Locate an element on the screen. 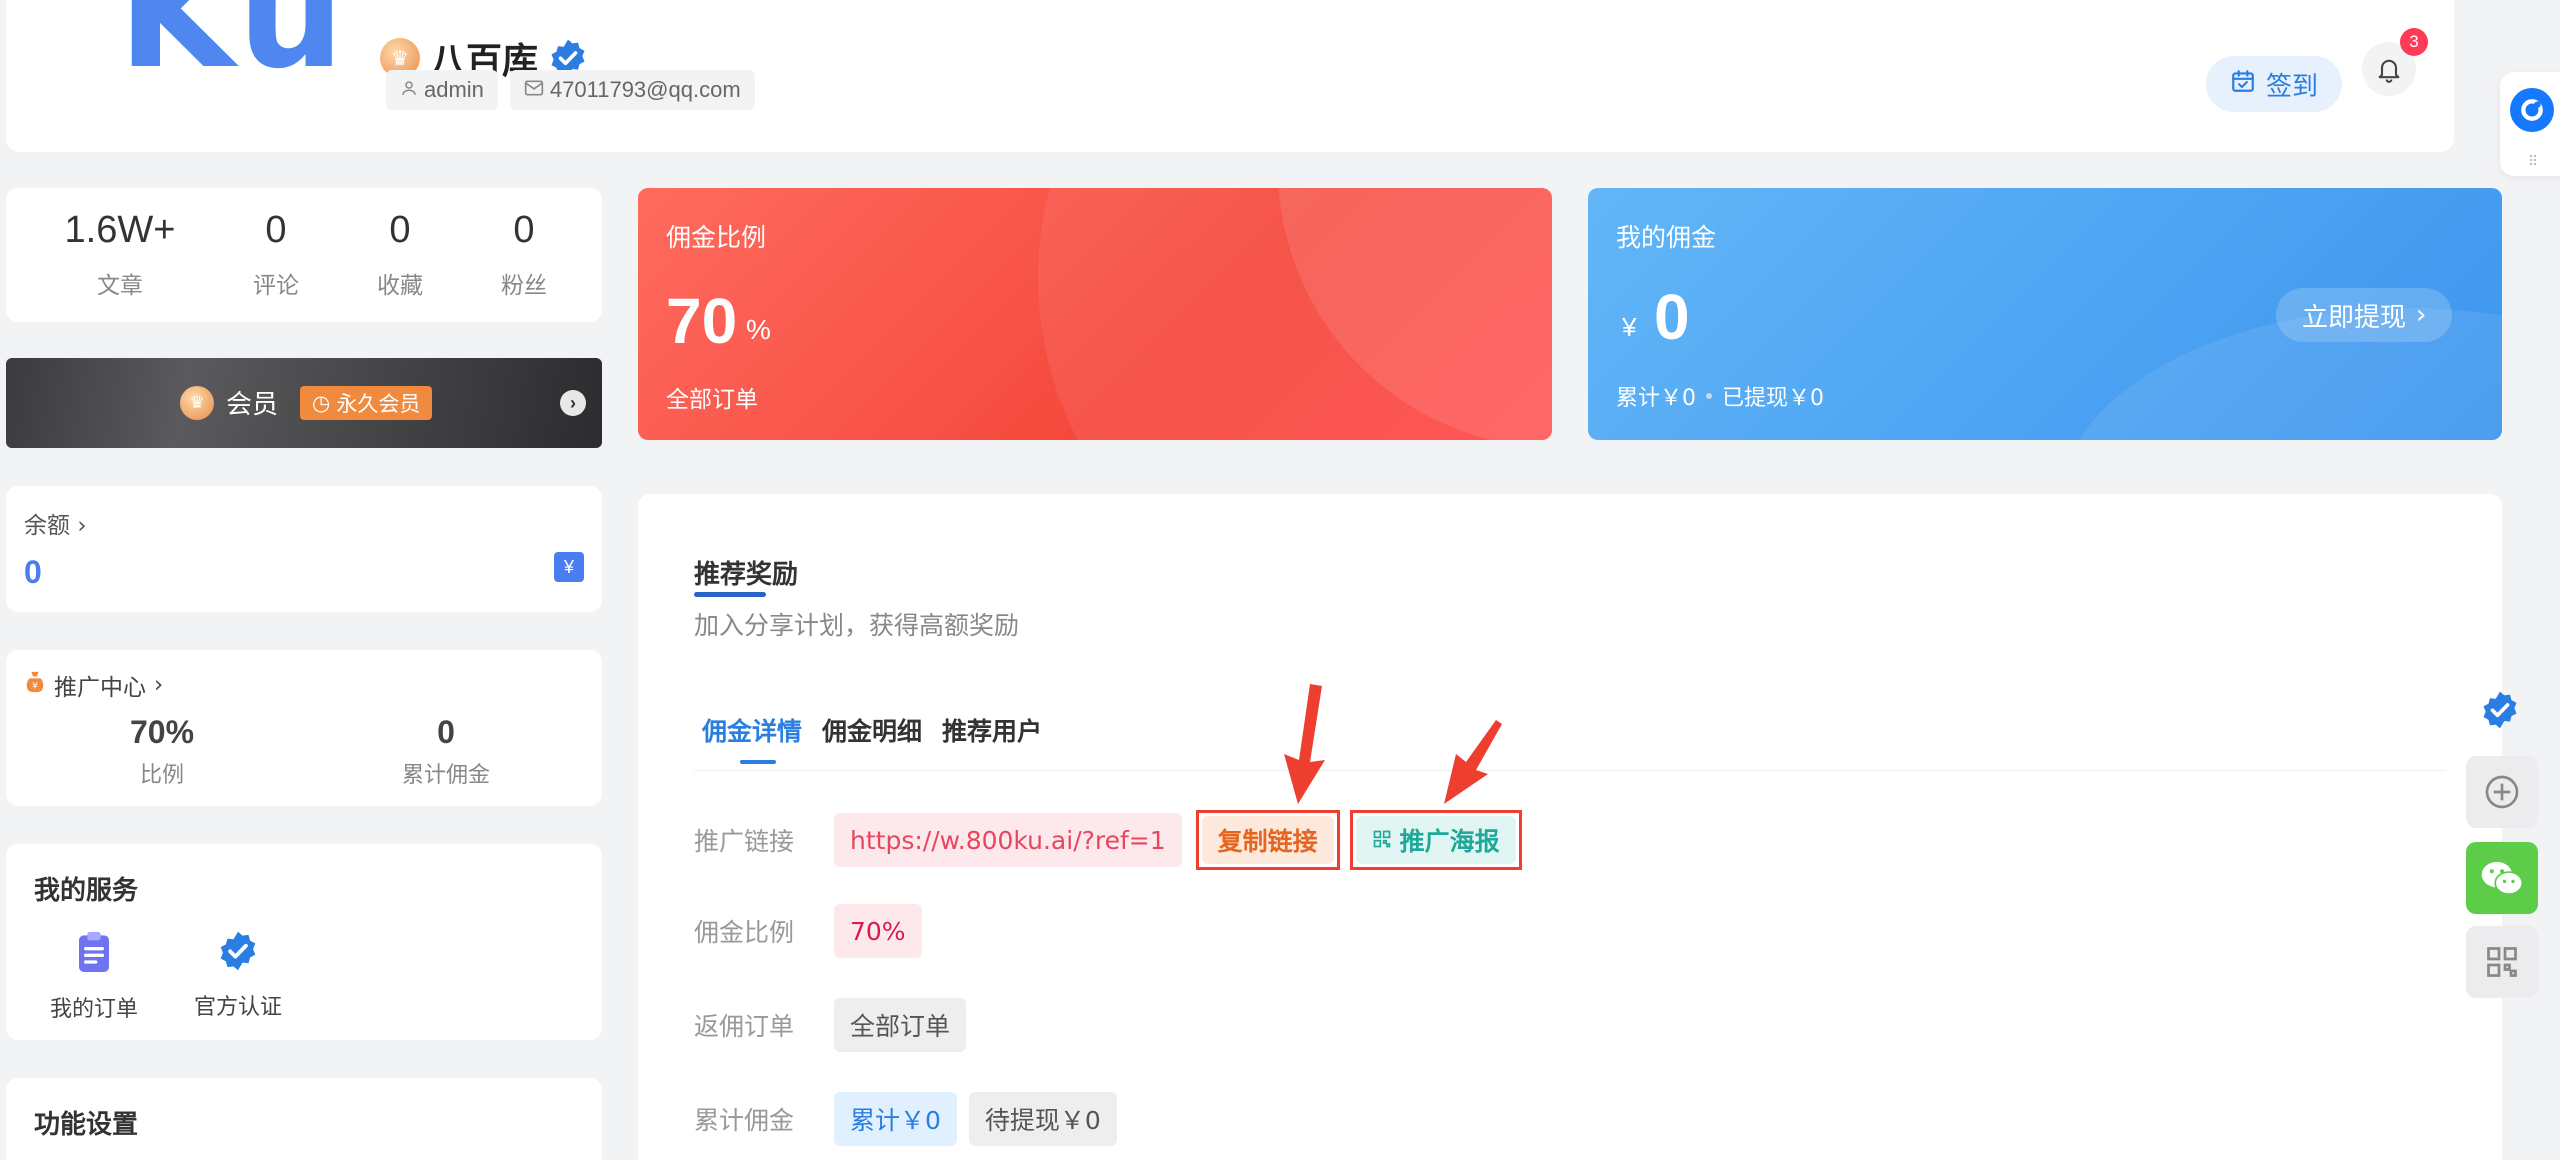 This screenshot has height=1160, width=2560. copy-link-button: 复制链接 is located at coordinates (1267, 840).